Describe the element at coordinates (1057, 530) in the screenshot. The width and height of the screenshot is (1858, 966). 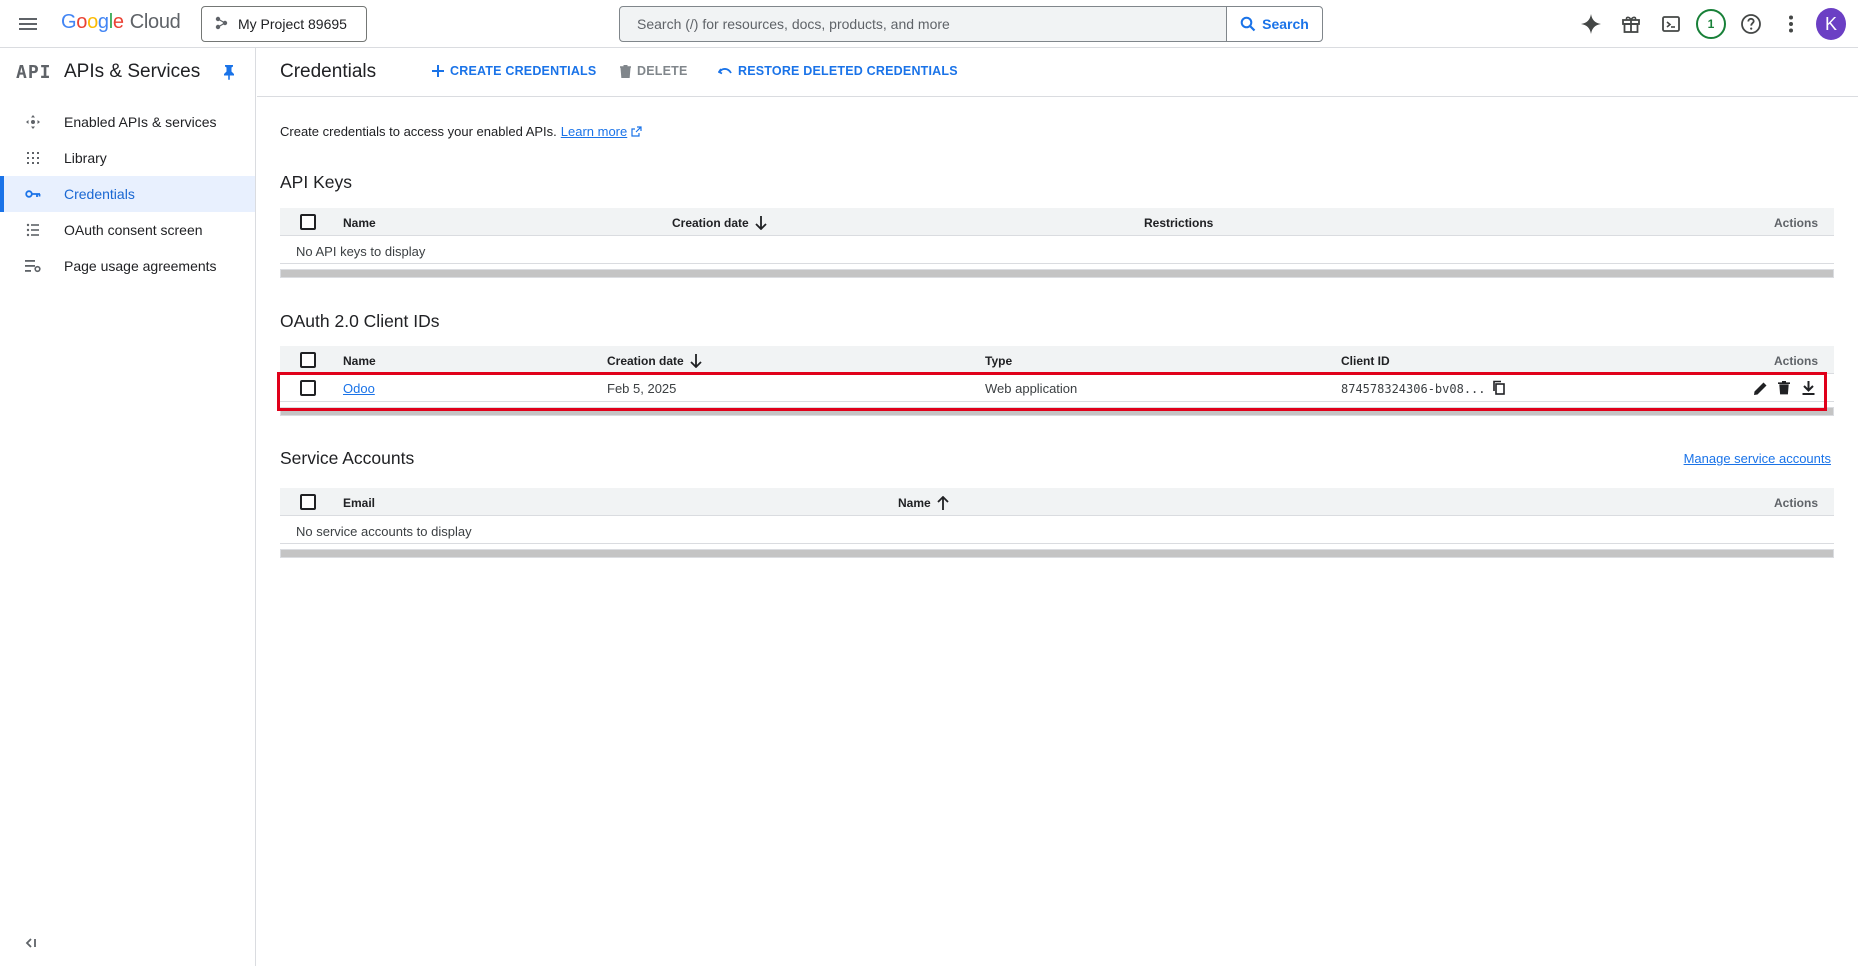
I see `service-accounts-empty-row: No service accounts to display` at that location.